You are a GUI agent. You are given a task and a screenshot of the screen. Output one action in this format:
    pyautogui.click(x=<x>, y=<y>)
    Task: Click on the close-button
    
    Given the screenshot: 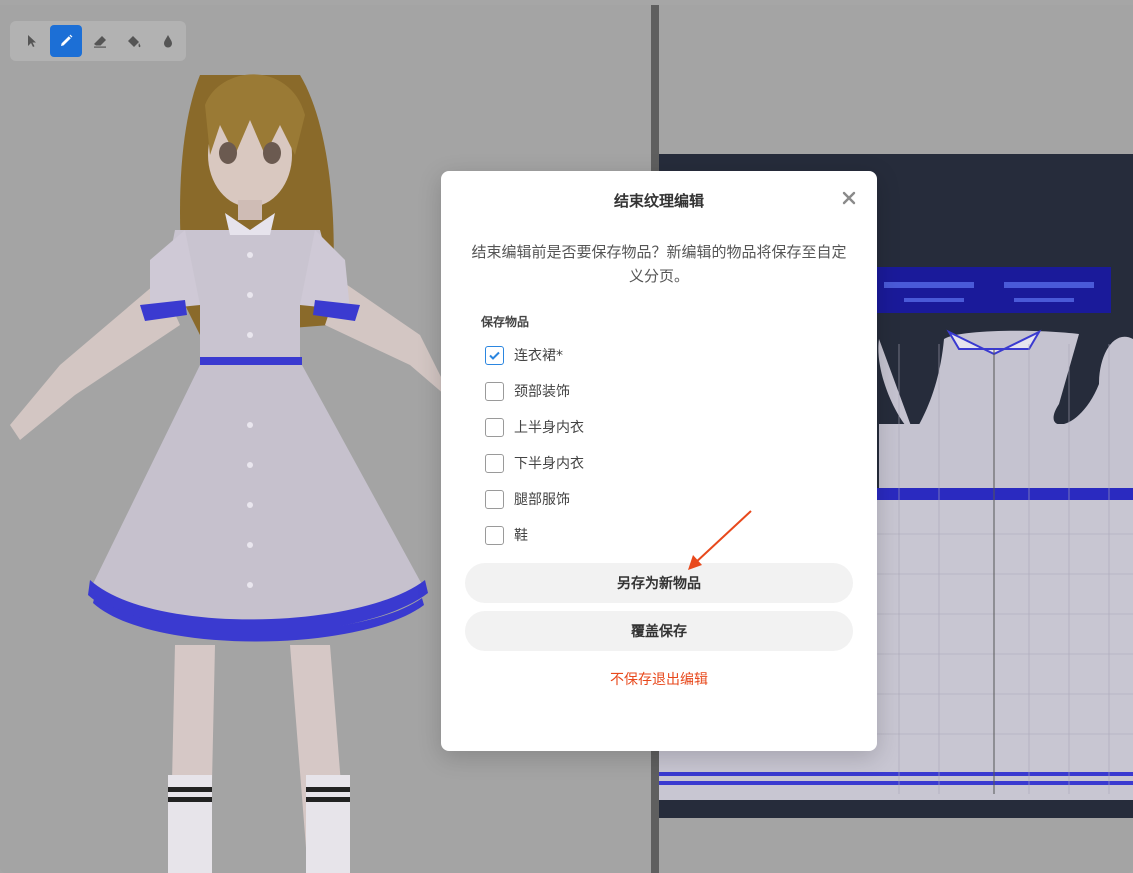 What is the action you would take?
    pyautogui.click(x=849, y=198)
    